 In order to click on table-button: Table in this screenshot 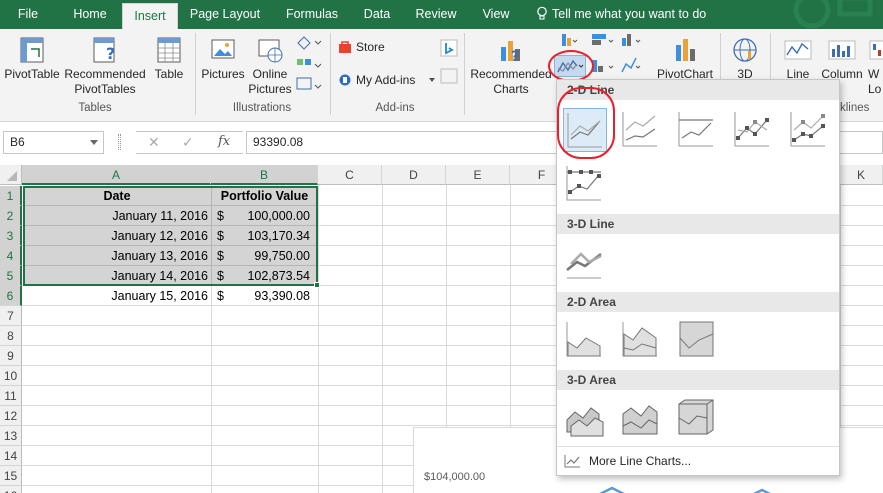, I will do `click(169, 58)`.